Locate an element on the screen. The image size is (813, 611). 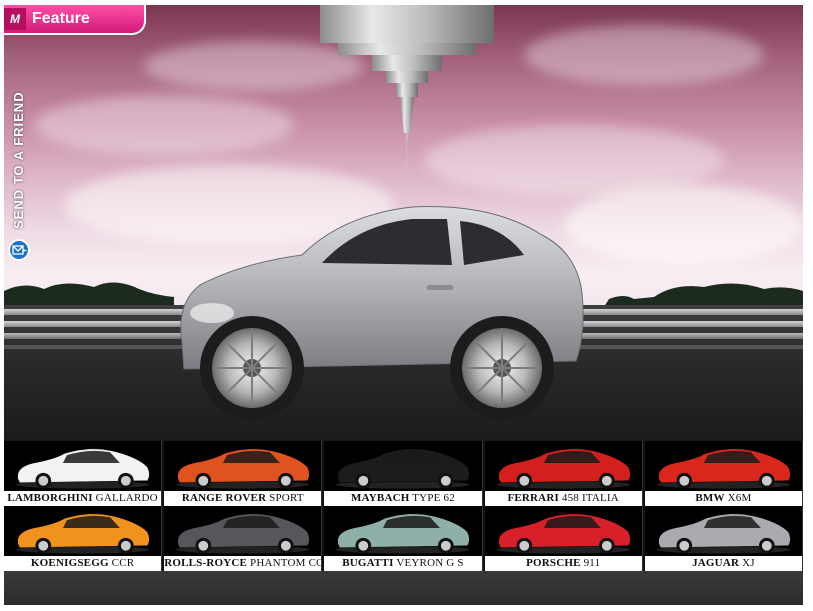
car-name-label: ROLLS-ROYCE PHANTOM COUPÉ is located at coordinates (243, 563).